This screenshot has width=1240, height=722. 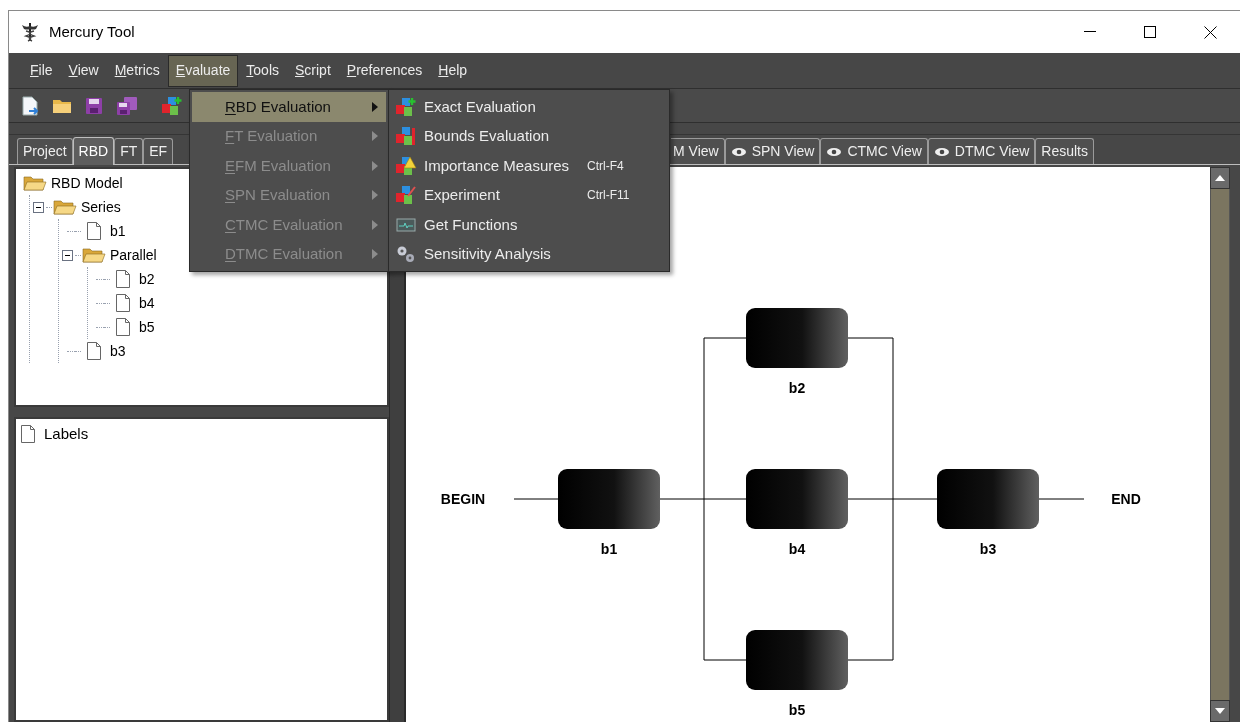 What do you see at coordinates (1064, 151) in the screenshot?
I see `tab: Results` at bounding box center [1064, 151].